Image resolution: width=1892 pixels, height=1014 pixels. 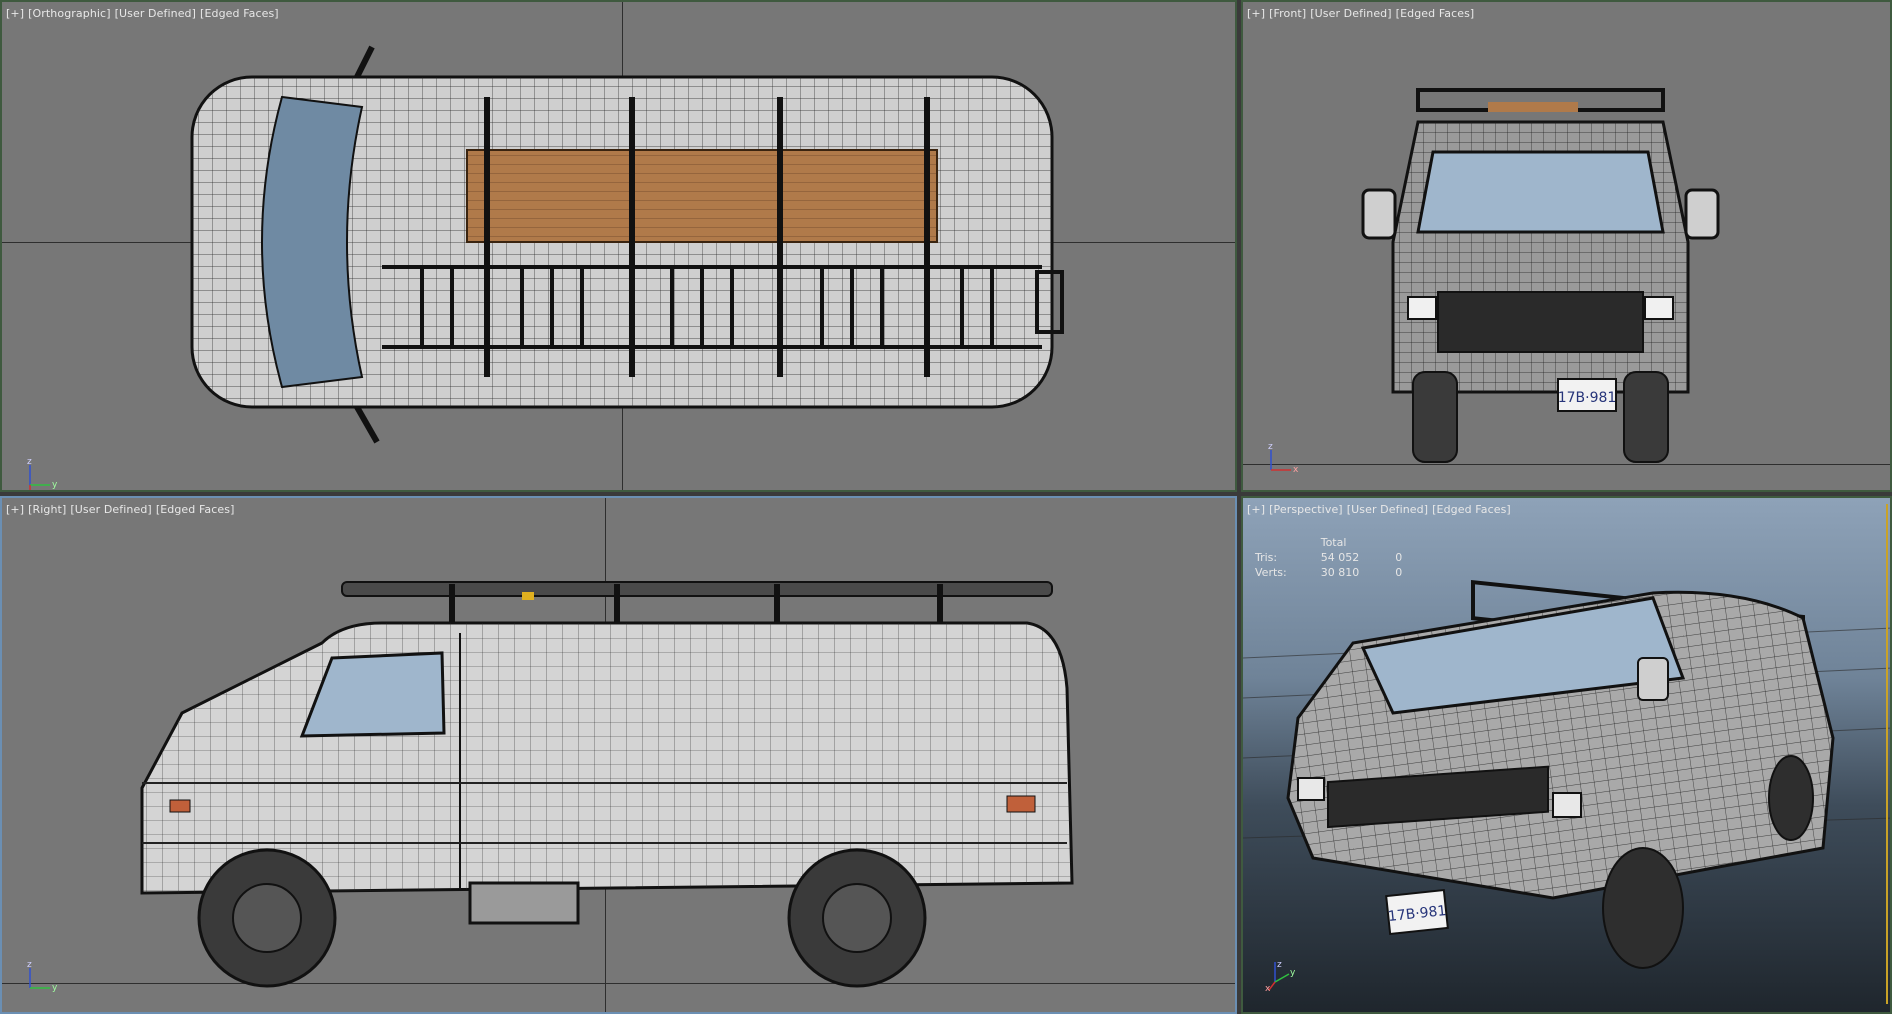 I want to click on axis-gizmo-top: z y, so click(x=44, y=473).